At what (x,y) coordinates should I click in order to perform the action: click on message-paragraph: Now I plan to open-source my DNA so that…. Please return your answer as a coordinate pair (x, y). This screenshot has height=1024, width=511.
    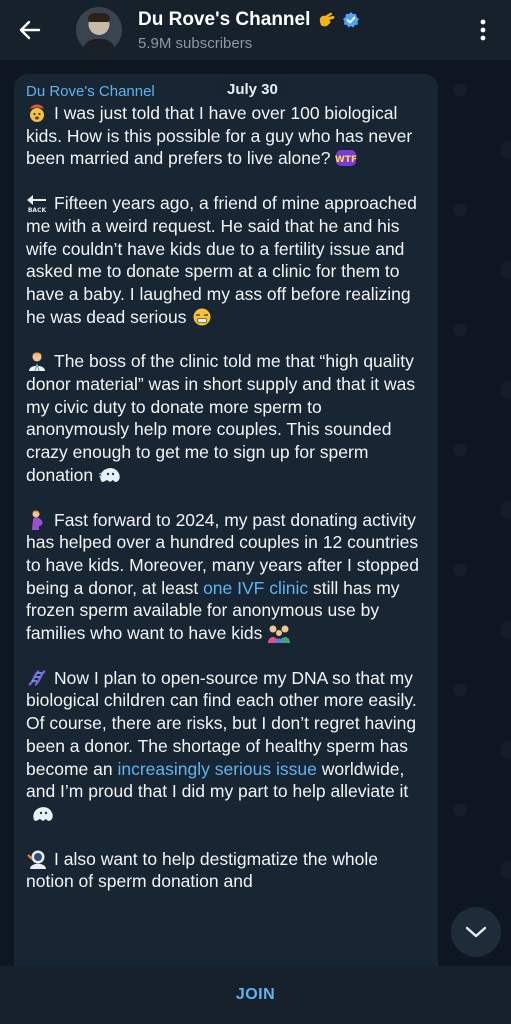
    Looking at the image, I should click on (226, 746).